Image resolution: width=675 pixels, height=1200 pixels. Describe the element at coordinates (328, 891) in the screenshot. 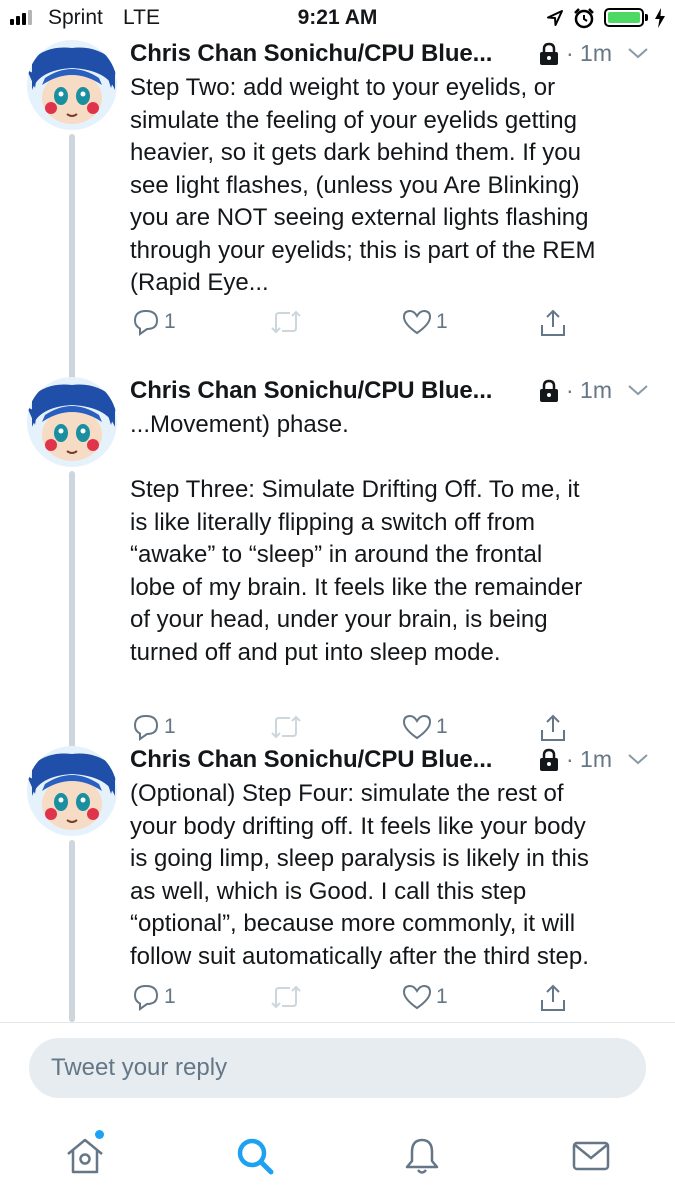

I see `tweet-text-line: as well, which is Good. I call this step` at that location.